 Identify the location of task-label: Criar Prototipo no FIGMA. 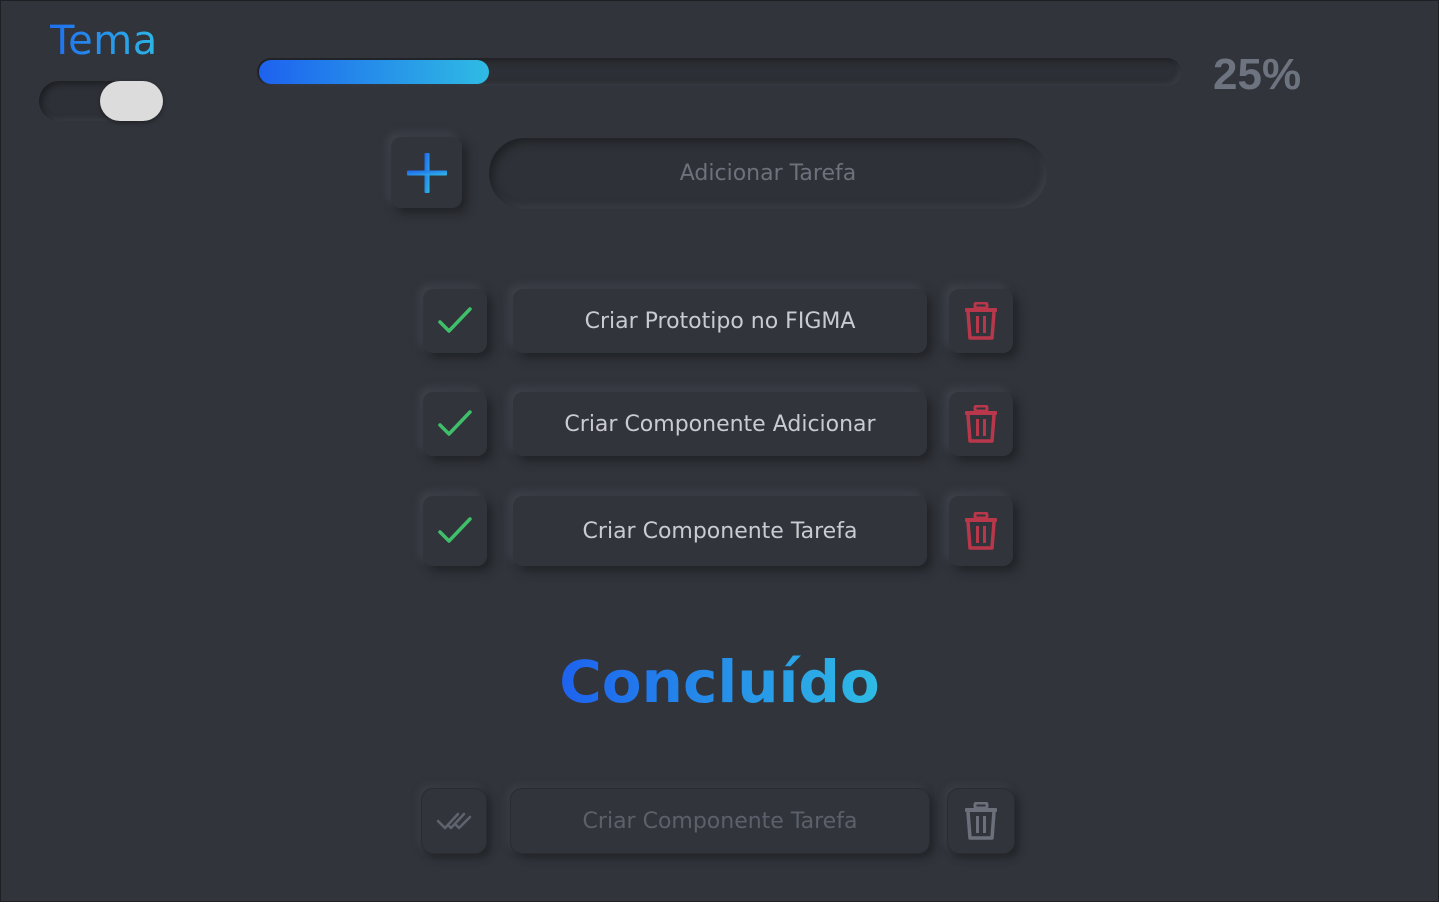
(720, 321).